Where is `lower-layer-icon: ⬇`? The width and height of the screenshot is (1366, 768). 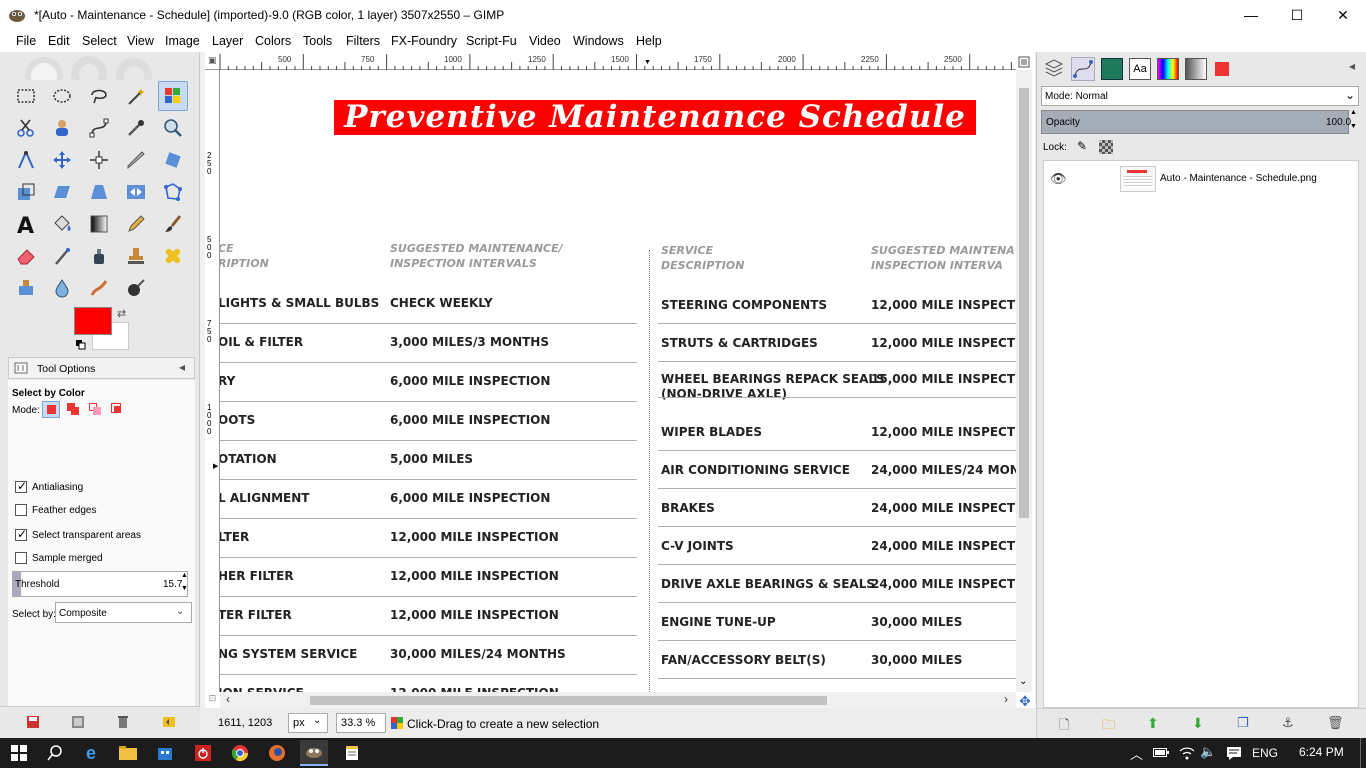 lower-layer-icon: ⬇ is located at coordinates (1198, 723).